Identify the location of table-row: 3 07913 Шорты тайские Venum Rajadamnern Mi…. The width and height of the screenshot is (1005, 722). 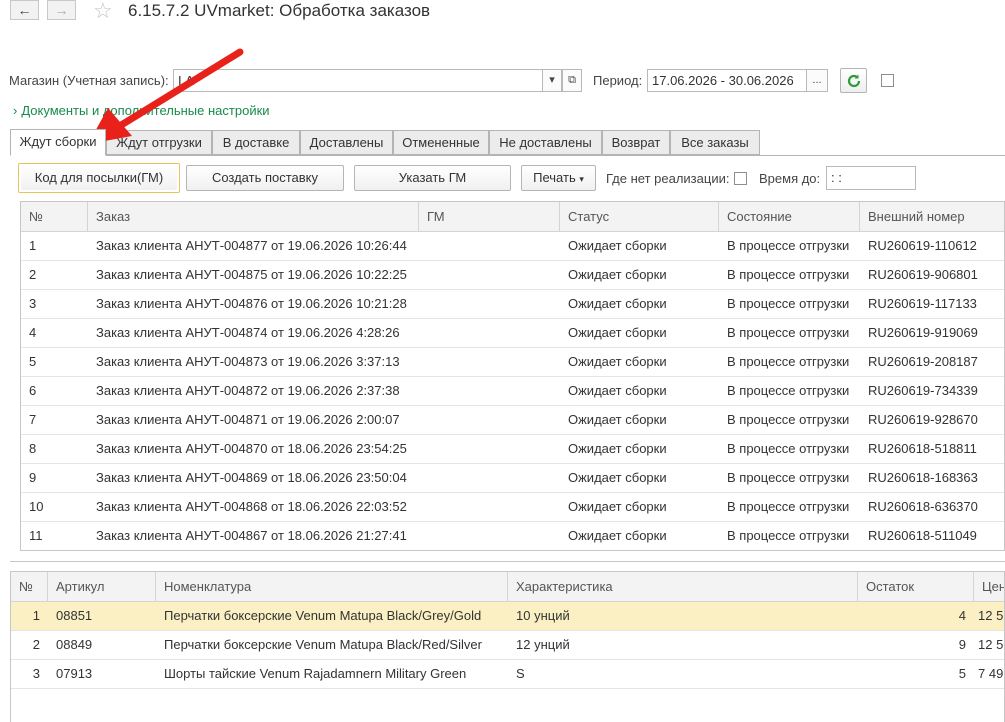
(507, 674).